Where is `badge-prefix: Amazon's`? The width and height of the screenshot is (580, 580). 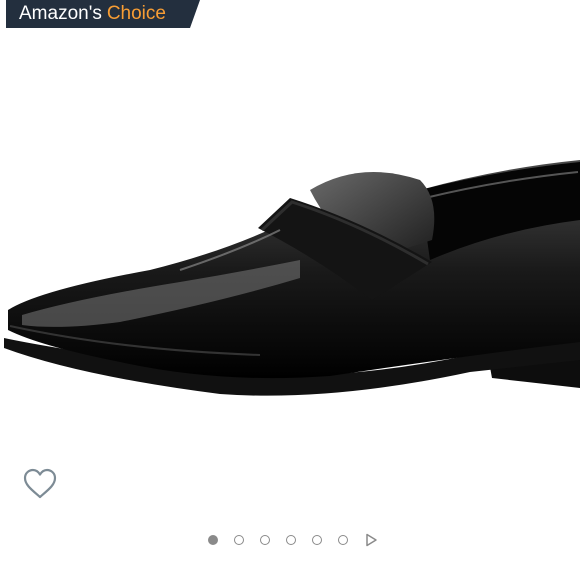 badge-prefix: Amazon's is located at coordinates (60, 13).